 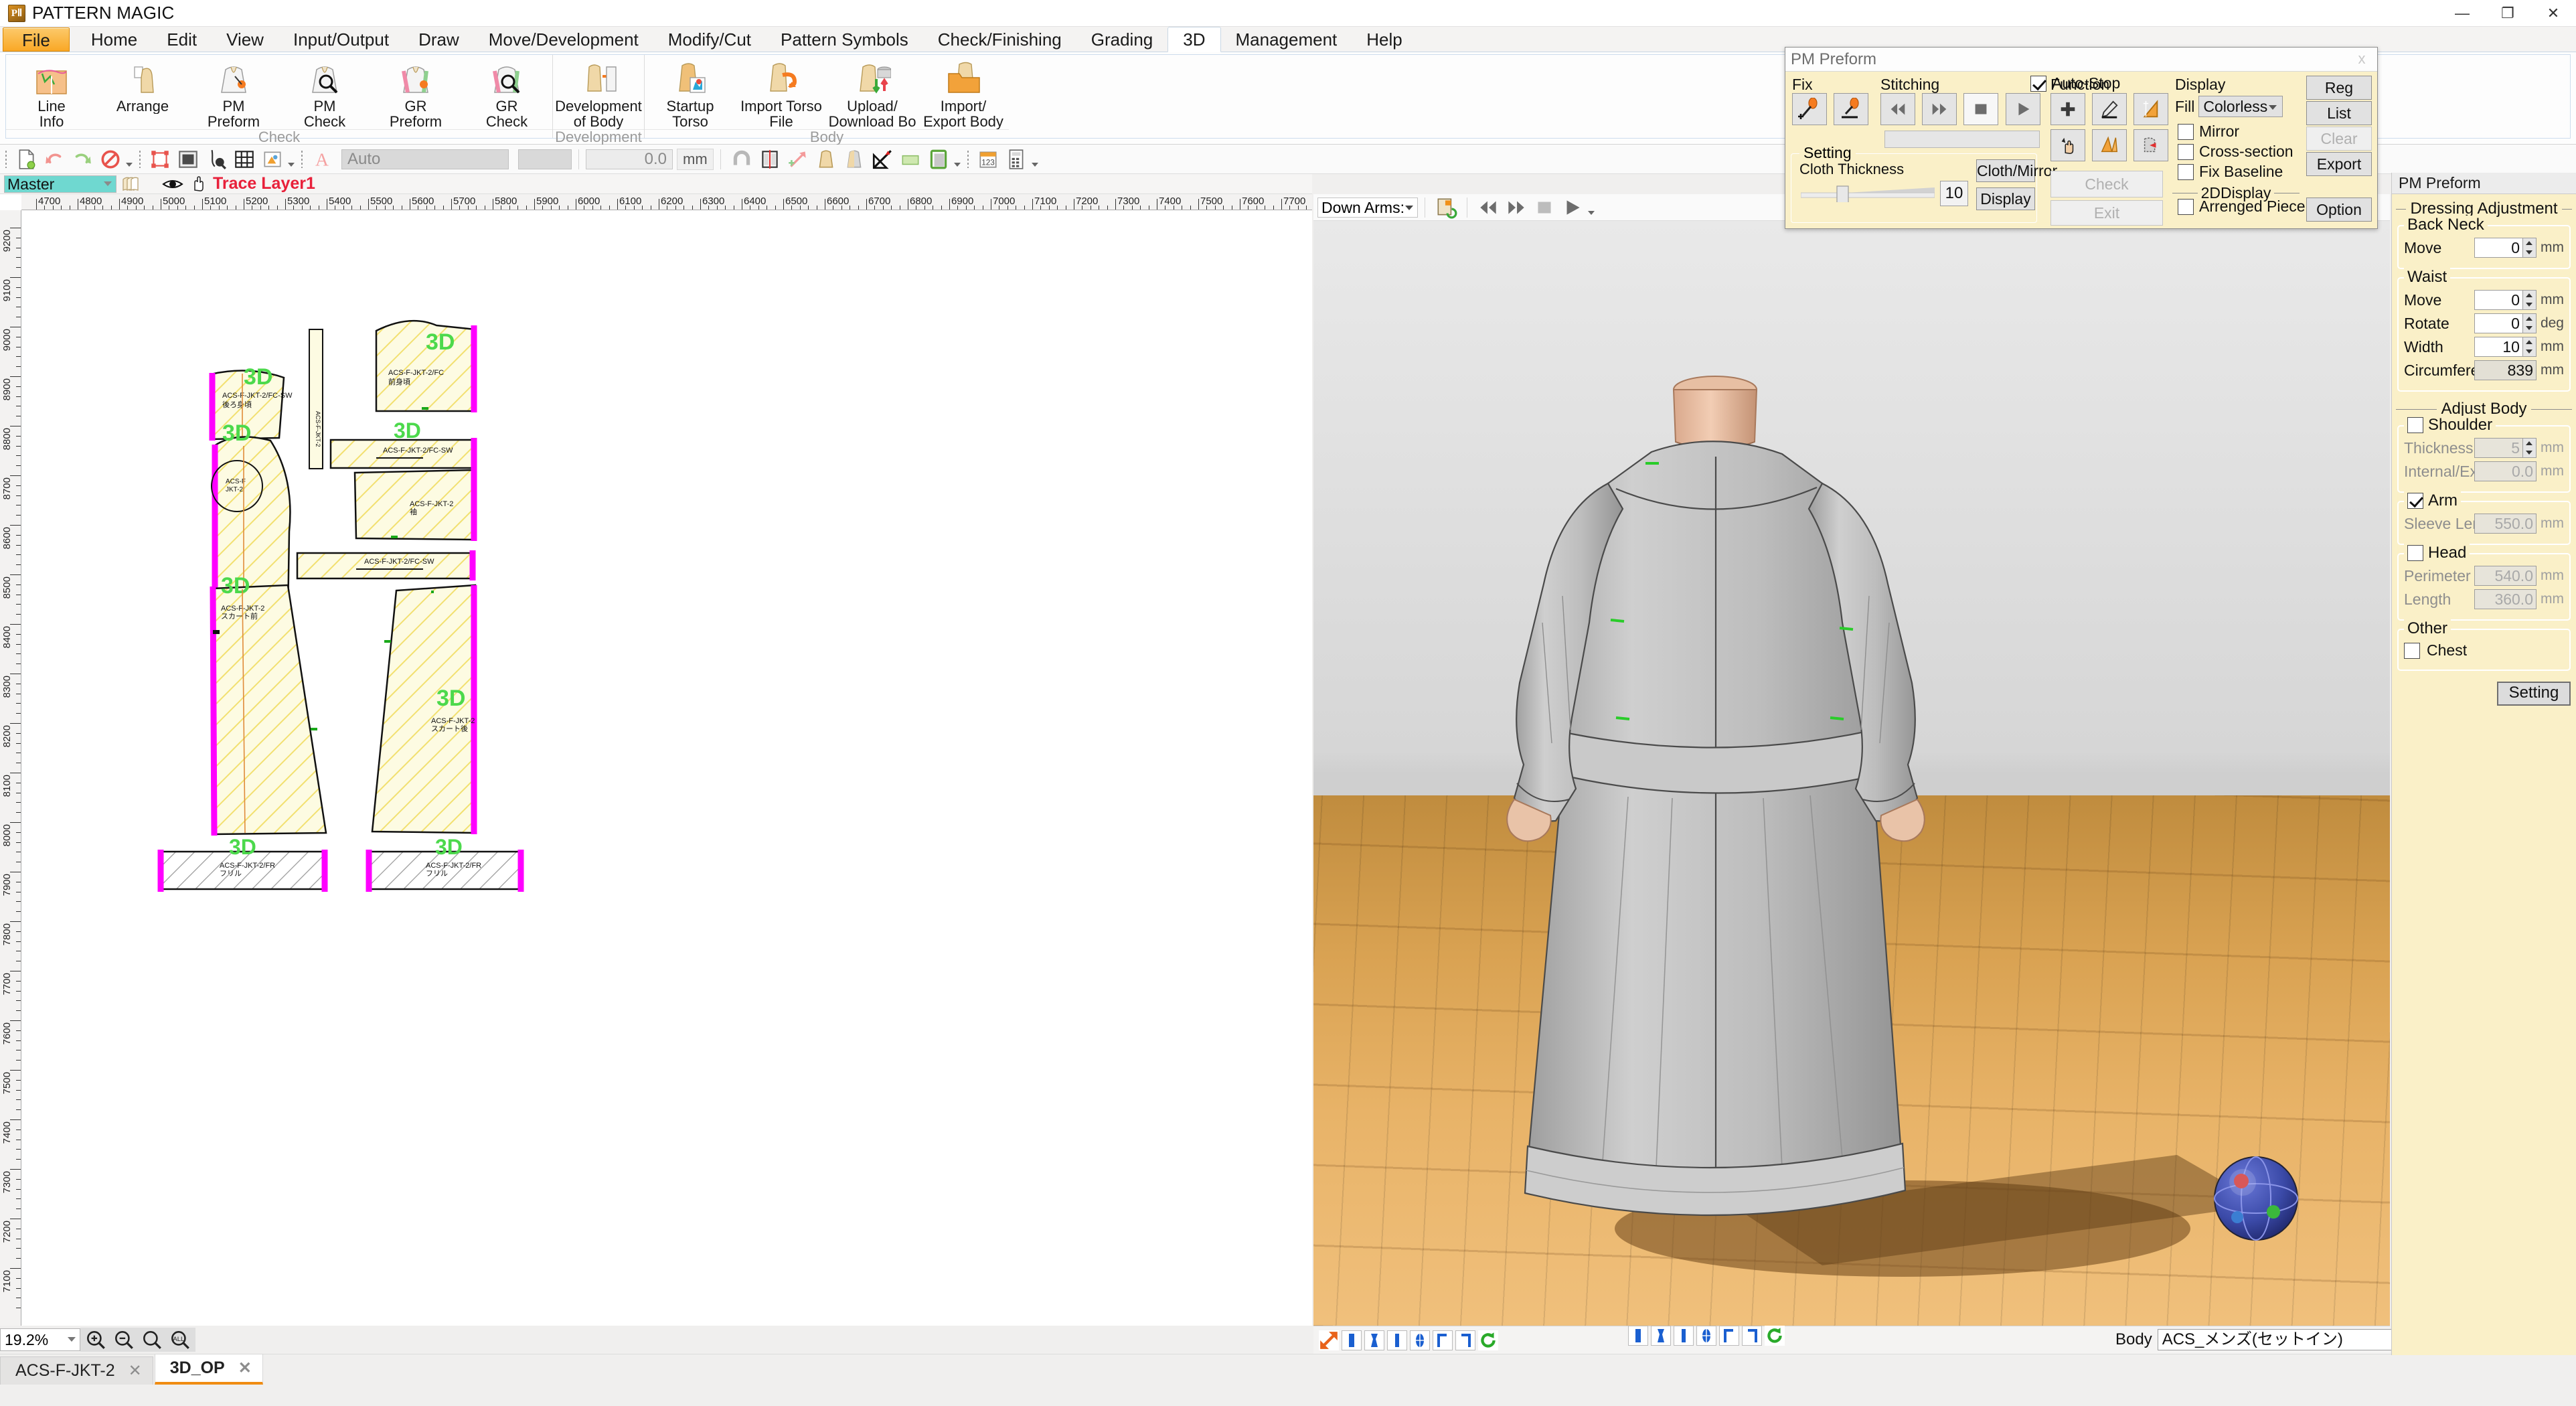 I want to click on corner-right-icon, so click(x=1465, y=1340).